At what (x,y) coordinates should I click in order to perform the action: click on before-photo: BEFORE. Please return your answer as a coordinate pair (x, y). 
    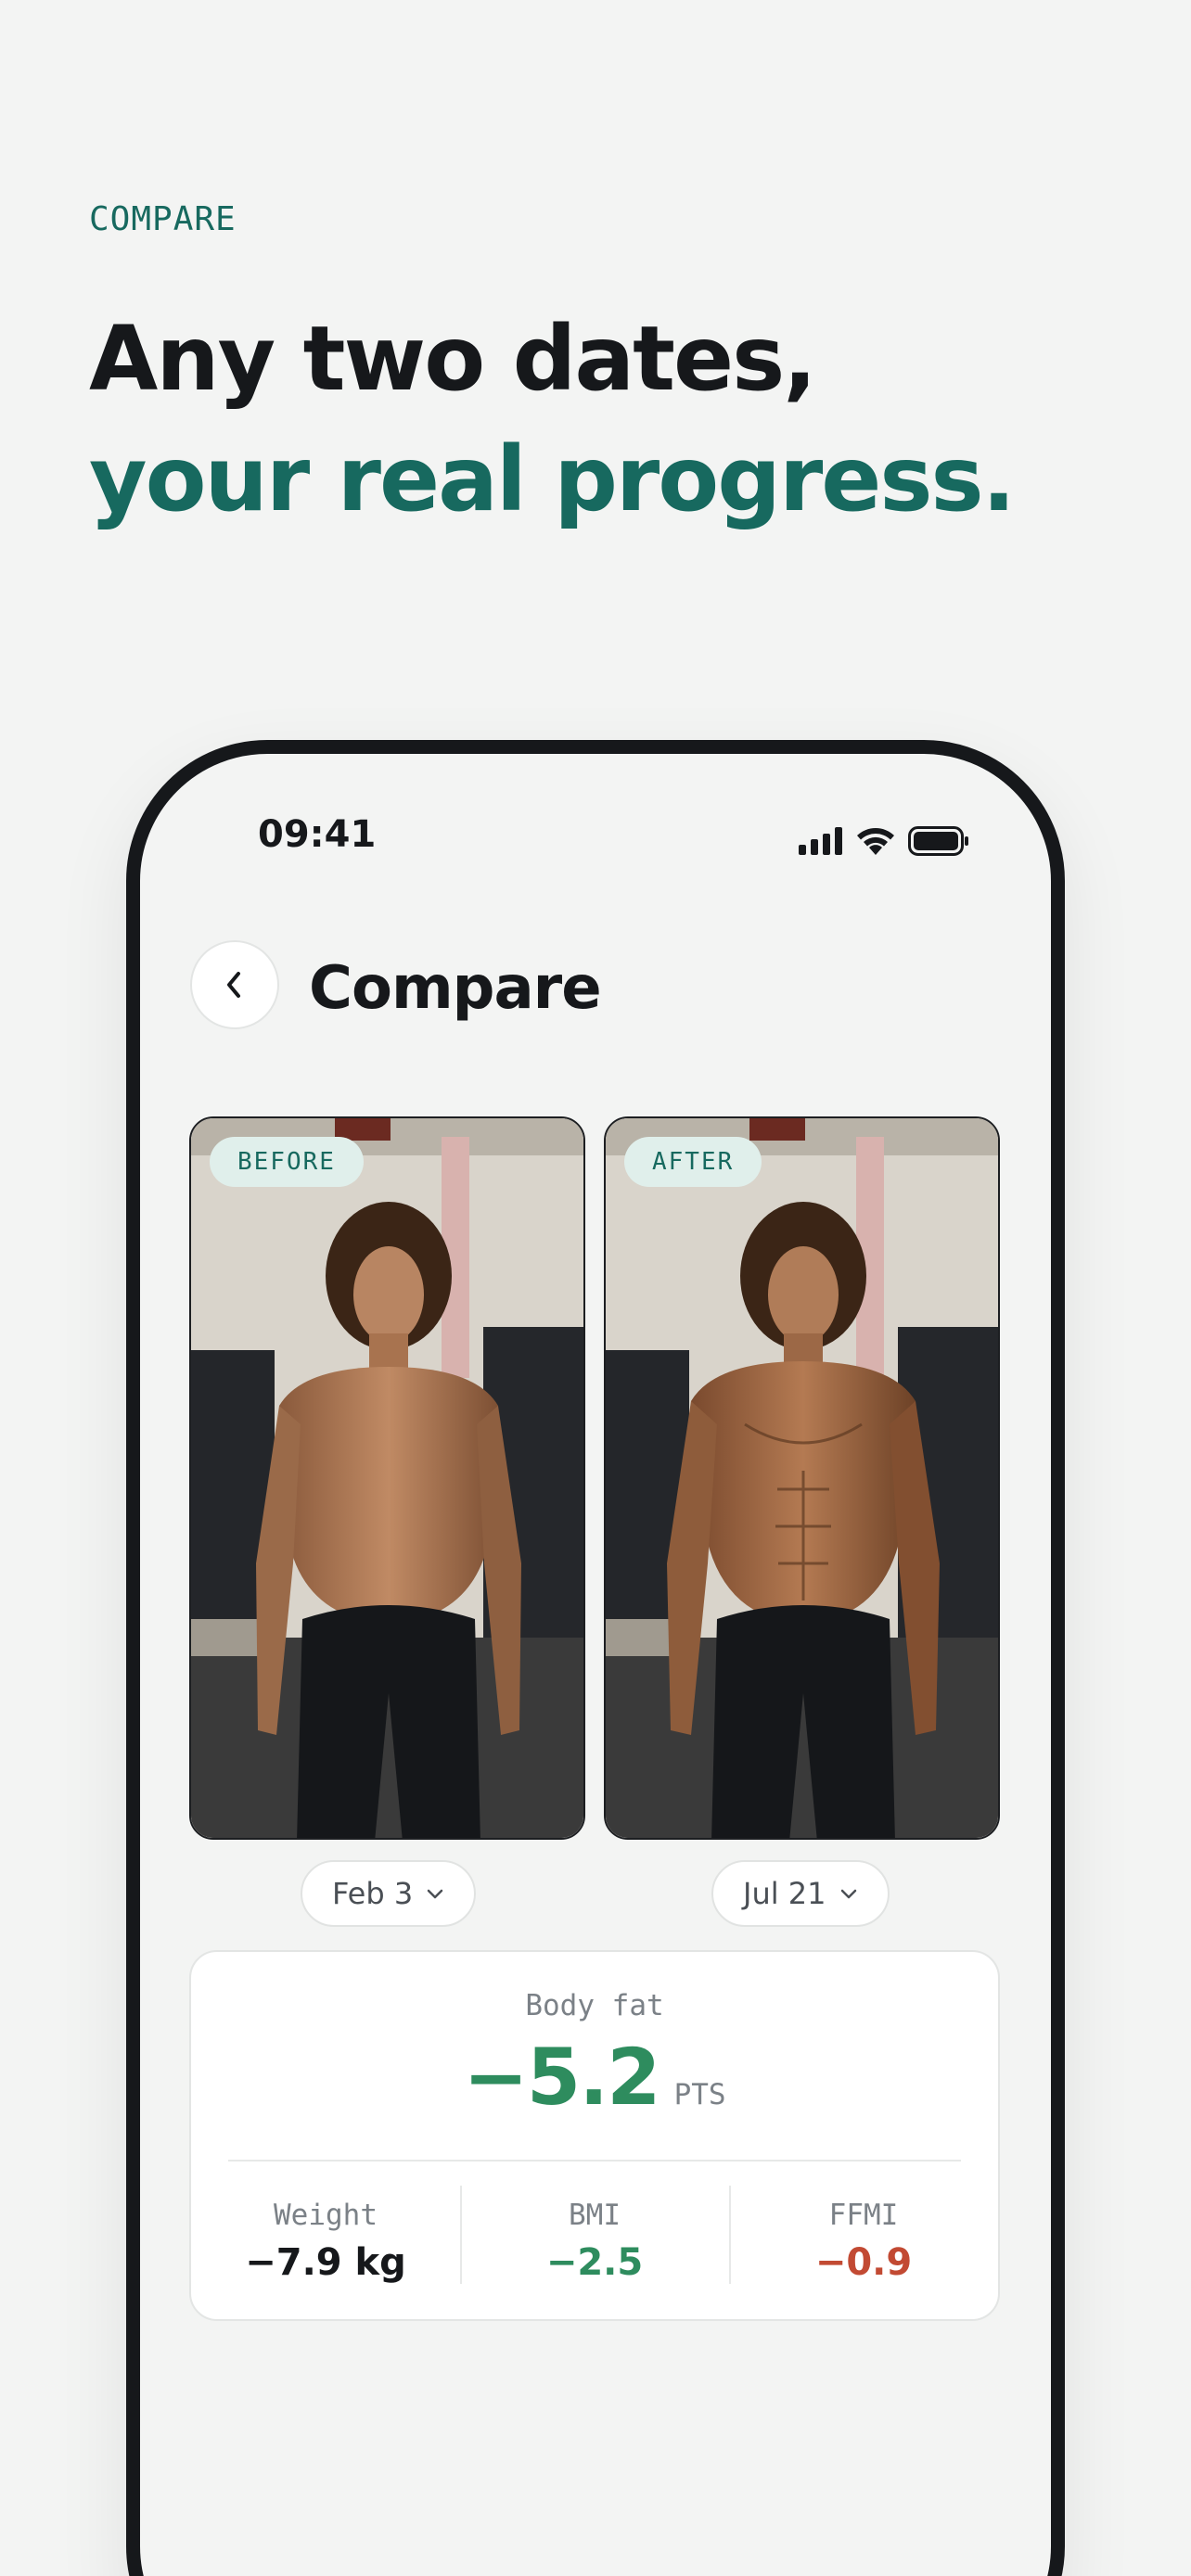
    Looking at the image, I should click on (387, 1478).